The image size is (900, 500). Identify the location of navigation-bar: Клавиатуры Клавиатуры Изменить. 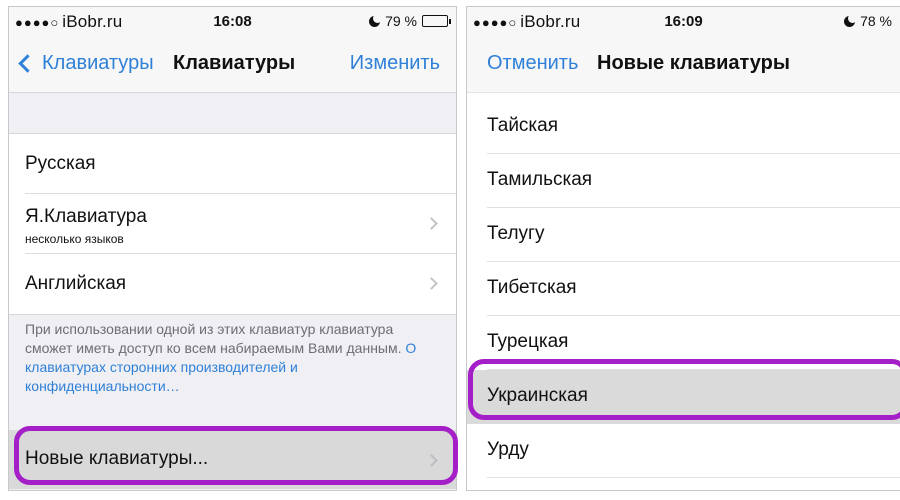
(232, 65).